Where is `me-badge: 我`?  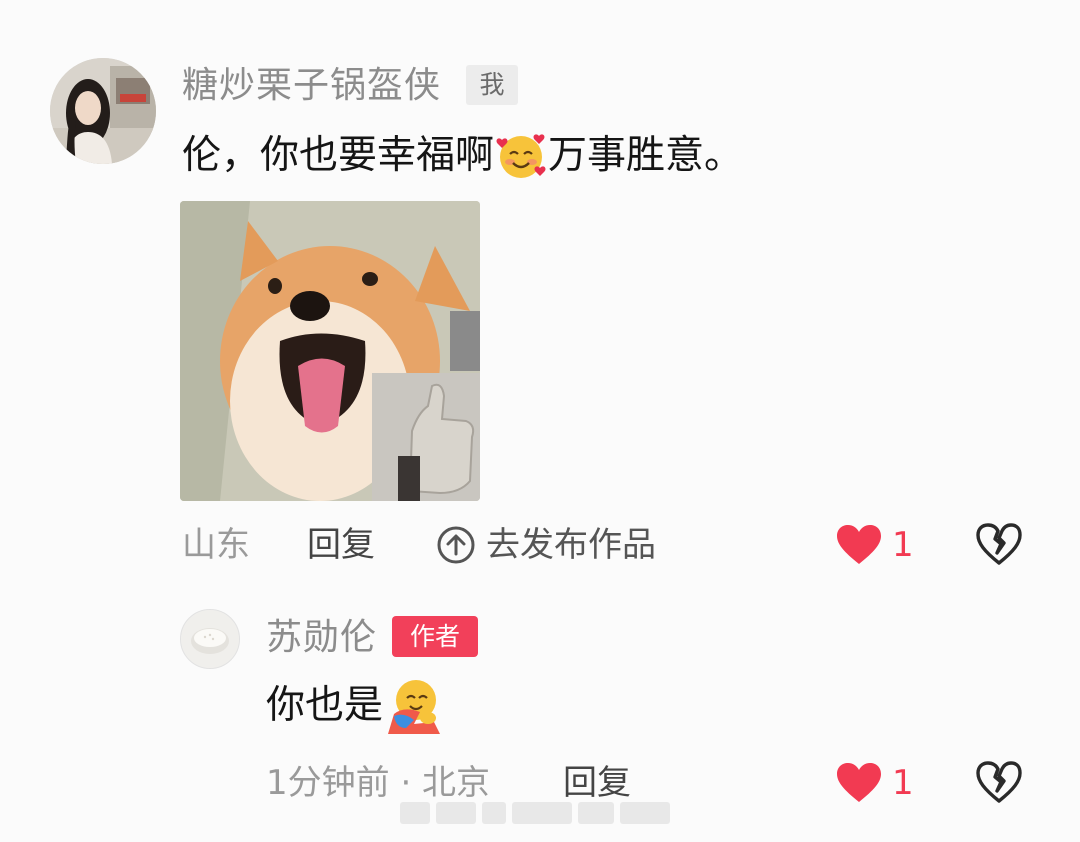 me-badge: 我 is located at coordinates (492, 85).